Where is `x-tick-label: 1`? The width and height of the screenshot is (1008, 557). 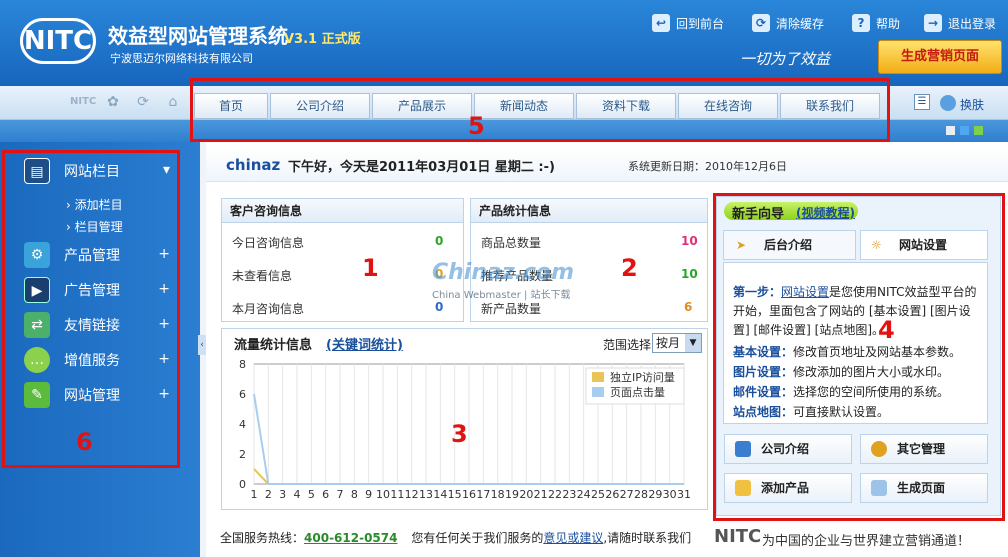
x-tick-label: 1 is located at coordinates (254, 494).